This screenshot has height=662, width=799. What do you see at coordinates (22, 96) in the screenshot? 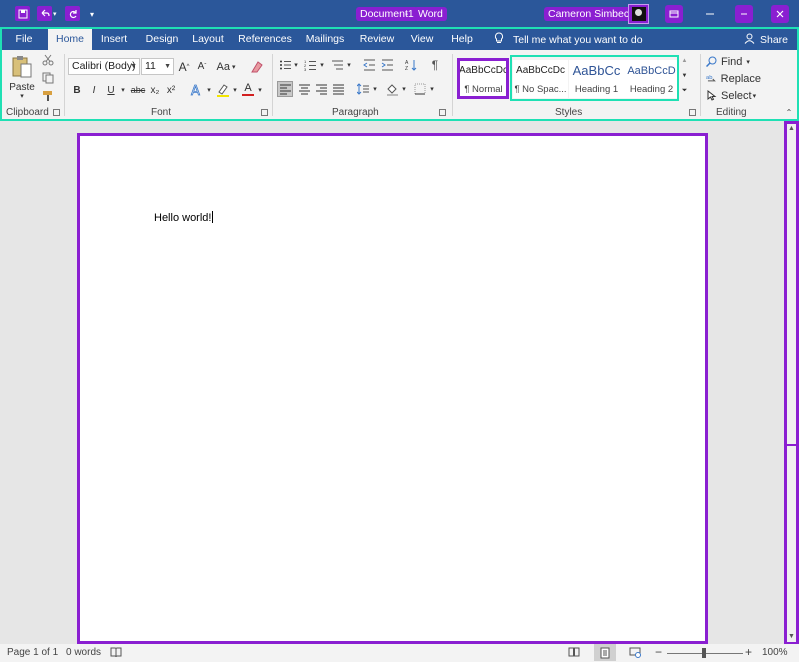
I see `paste-dropdown-icon: ▾` at bounding box center [22, 96].